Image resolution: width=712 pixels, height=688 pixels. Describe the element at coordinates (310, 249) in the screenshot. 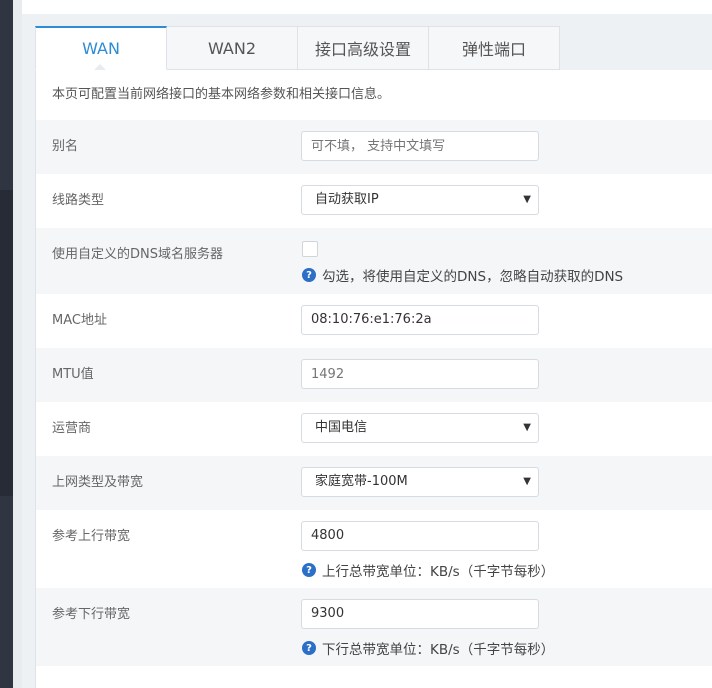

I see `custom-dns-checkbox` at that location.